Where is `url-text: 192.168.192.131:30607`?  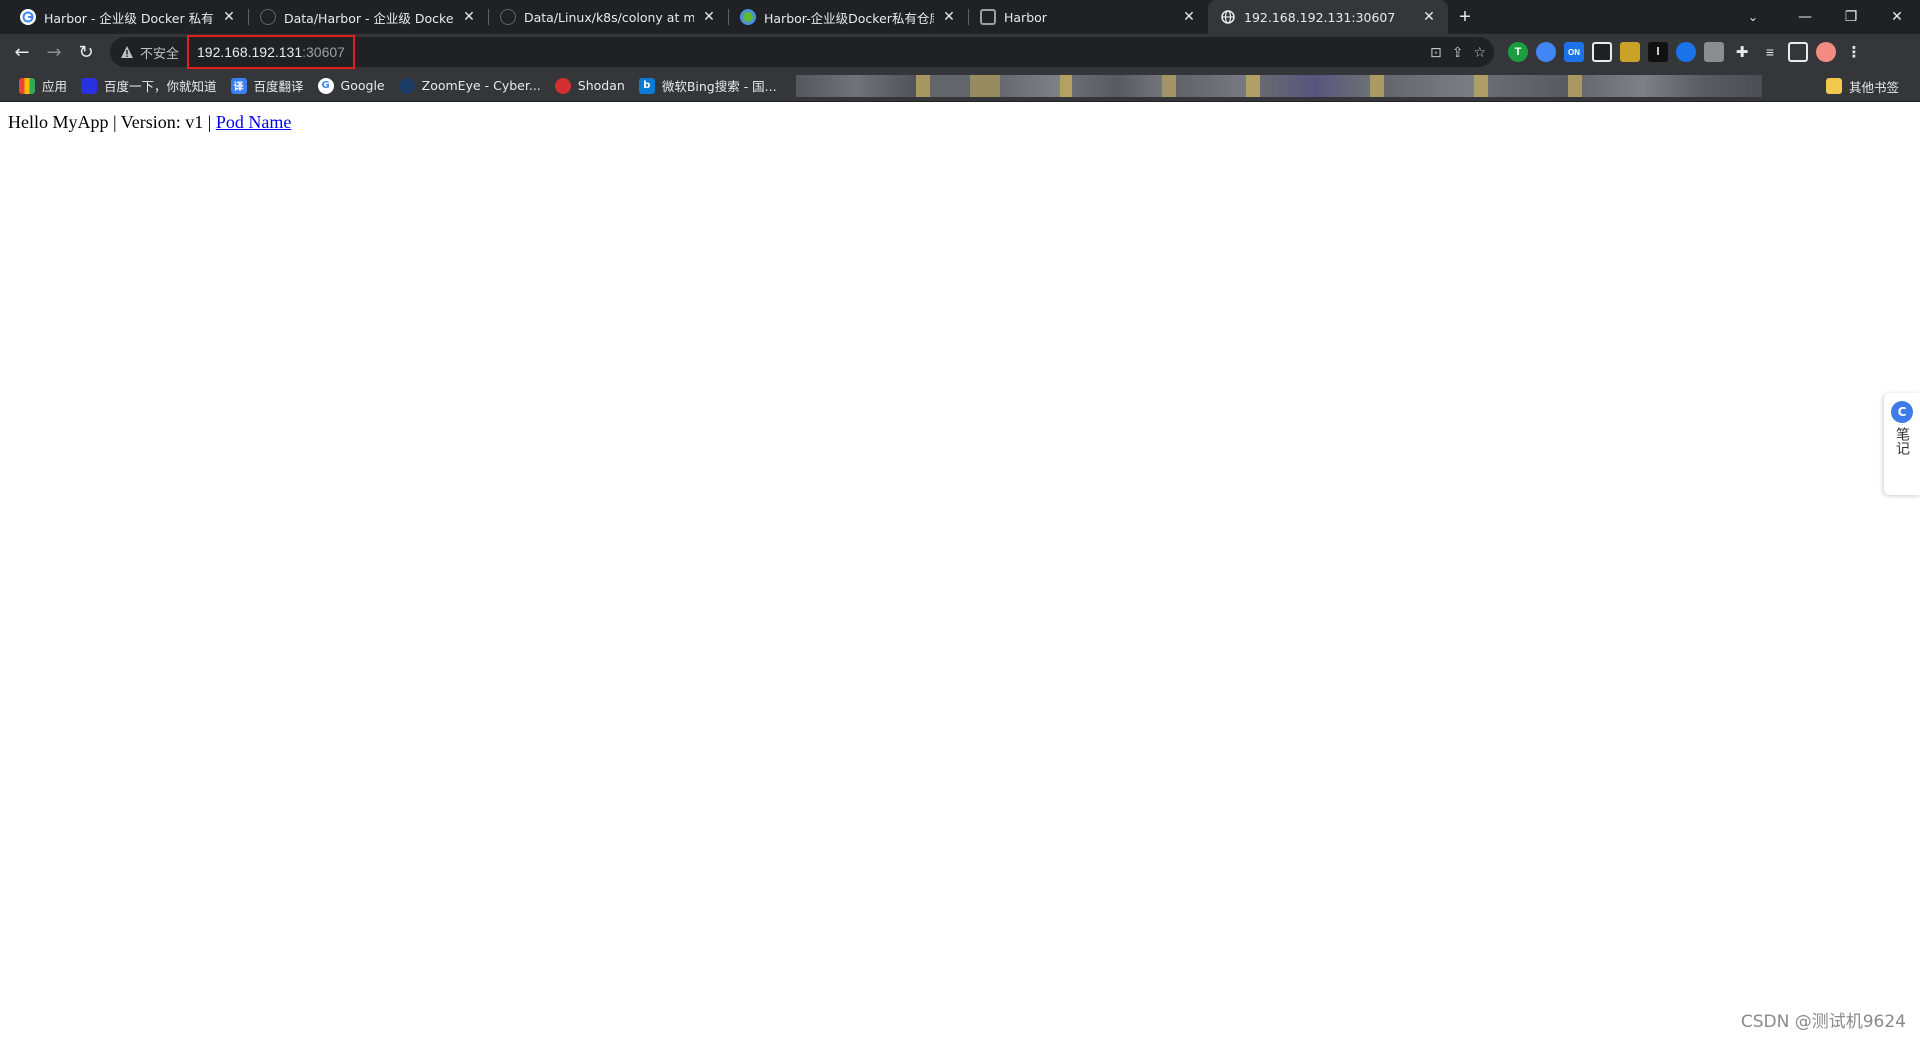 url-text: 192.168.192.131:30607 is located at coordinates (271, 52).